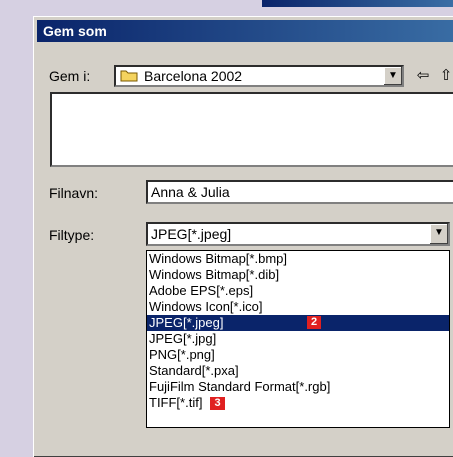  I want to click on file-list, so click(251, 129).